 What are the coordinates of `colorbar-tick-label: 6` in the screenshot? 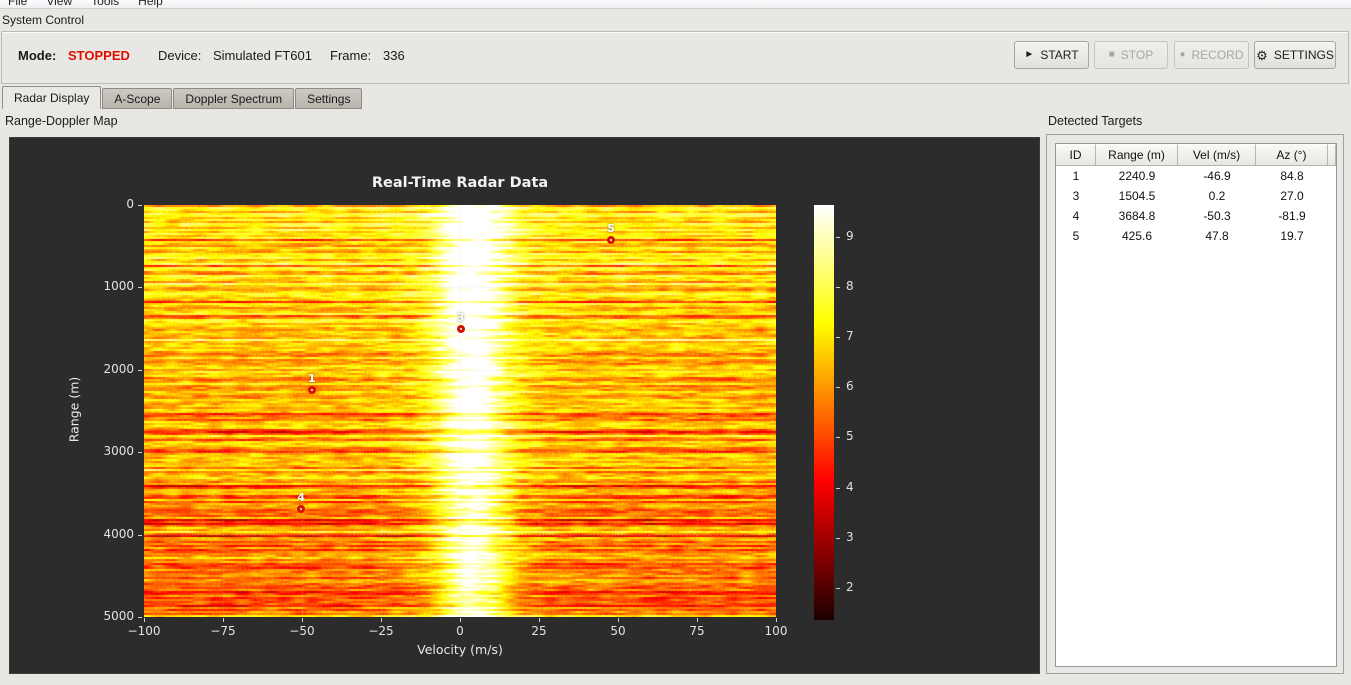 It's located at (850, 386).